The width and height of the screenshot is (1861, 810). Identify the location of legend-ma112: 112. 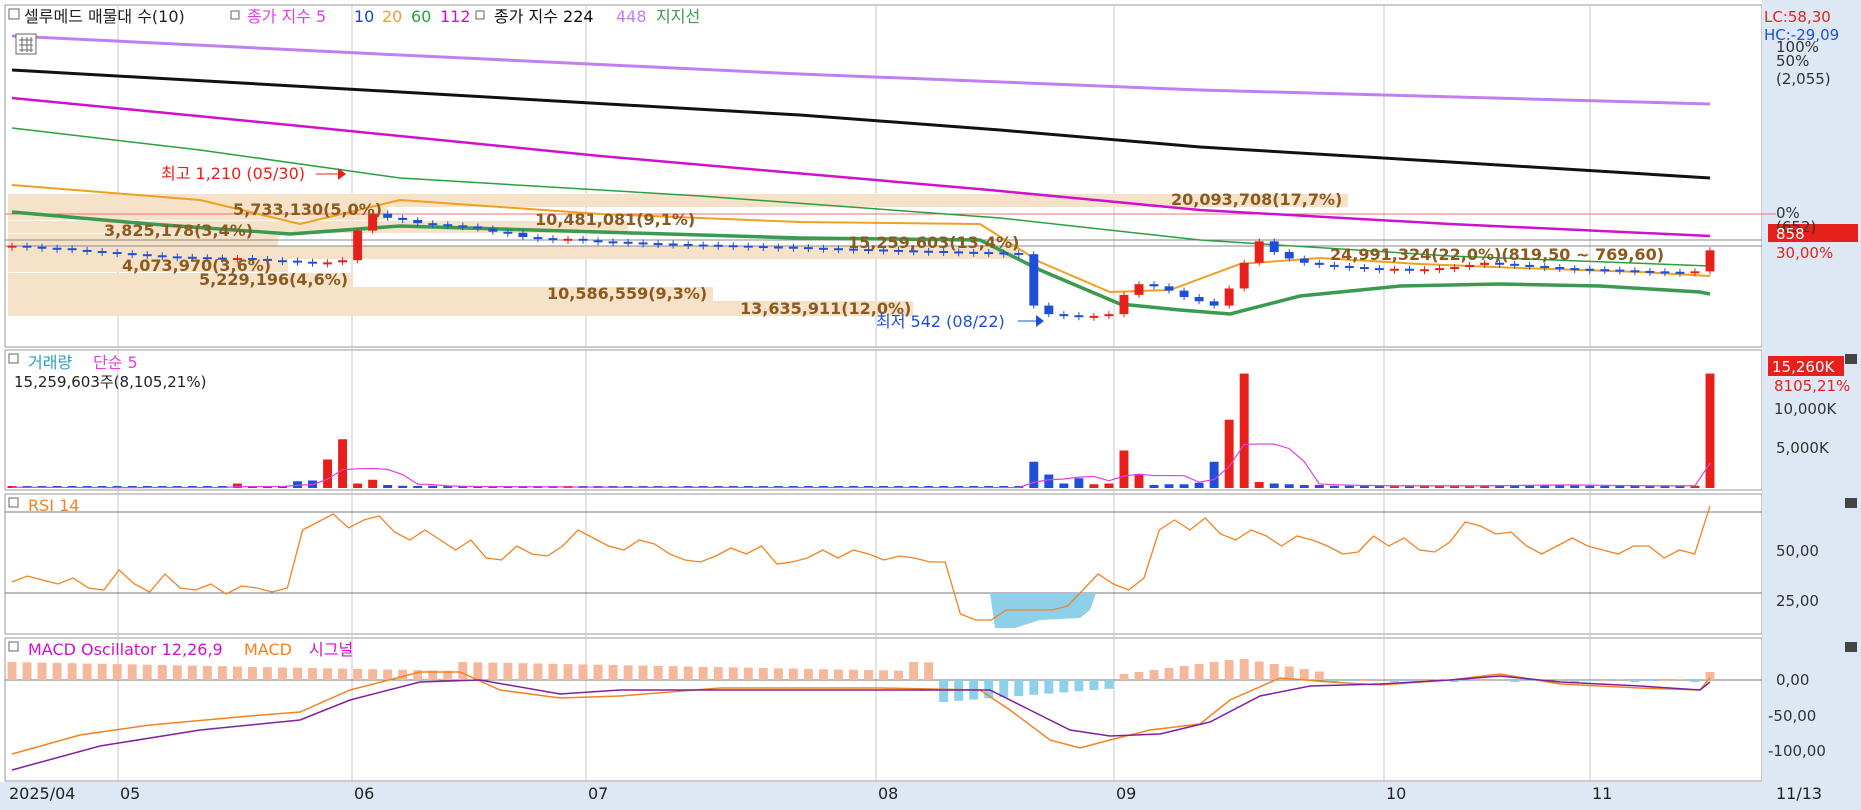
(455, 16).